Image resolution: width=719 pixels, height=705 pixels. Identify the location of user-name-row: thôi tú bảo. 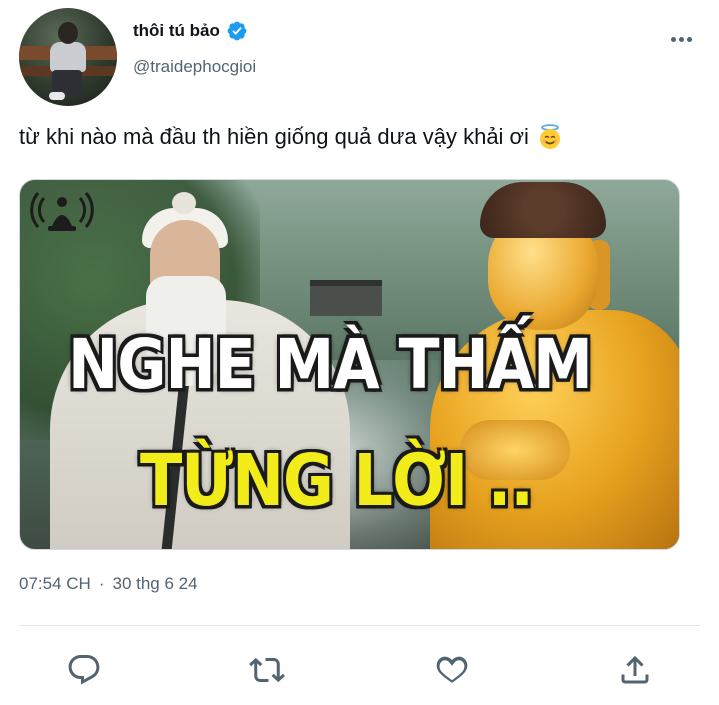
(190, 31).